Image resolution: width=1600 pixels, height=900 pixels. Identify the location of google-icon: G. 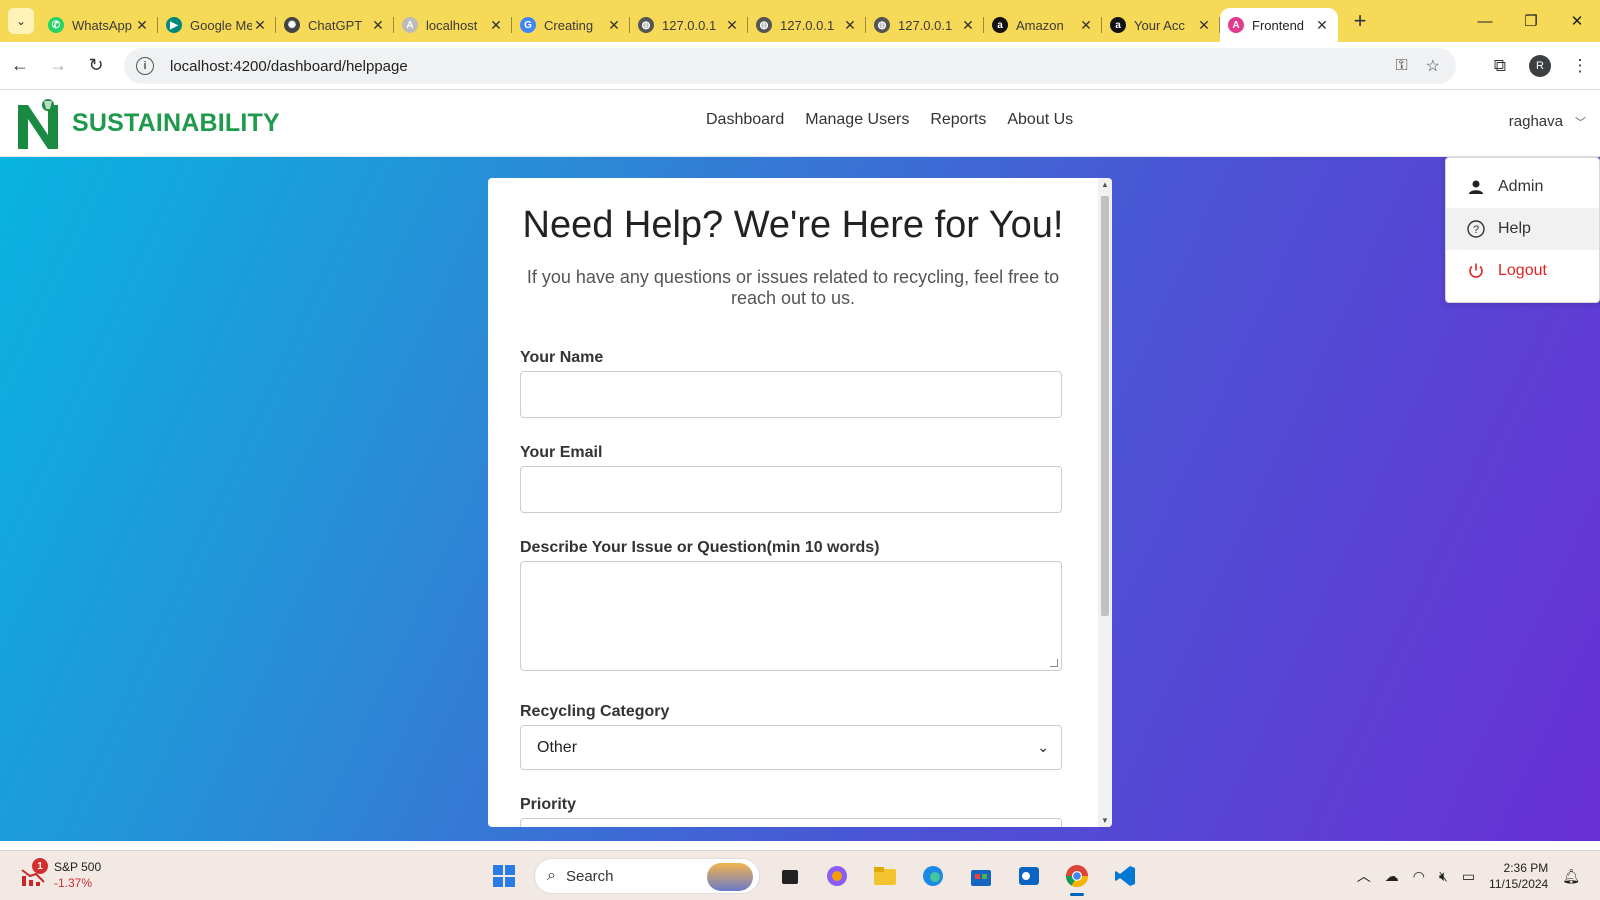
(528, 25).